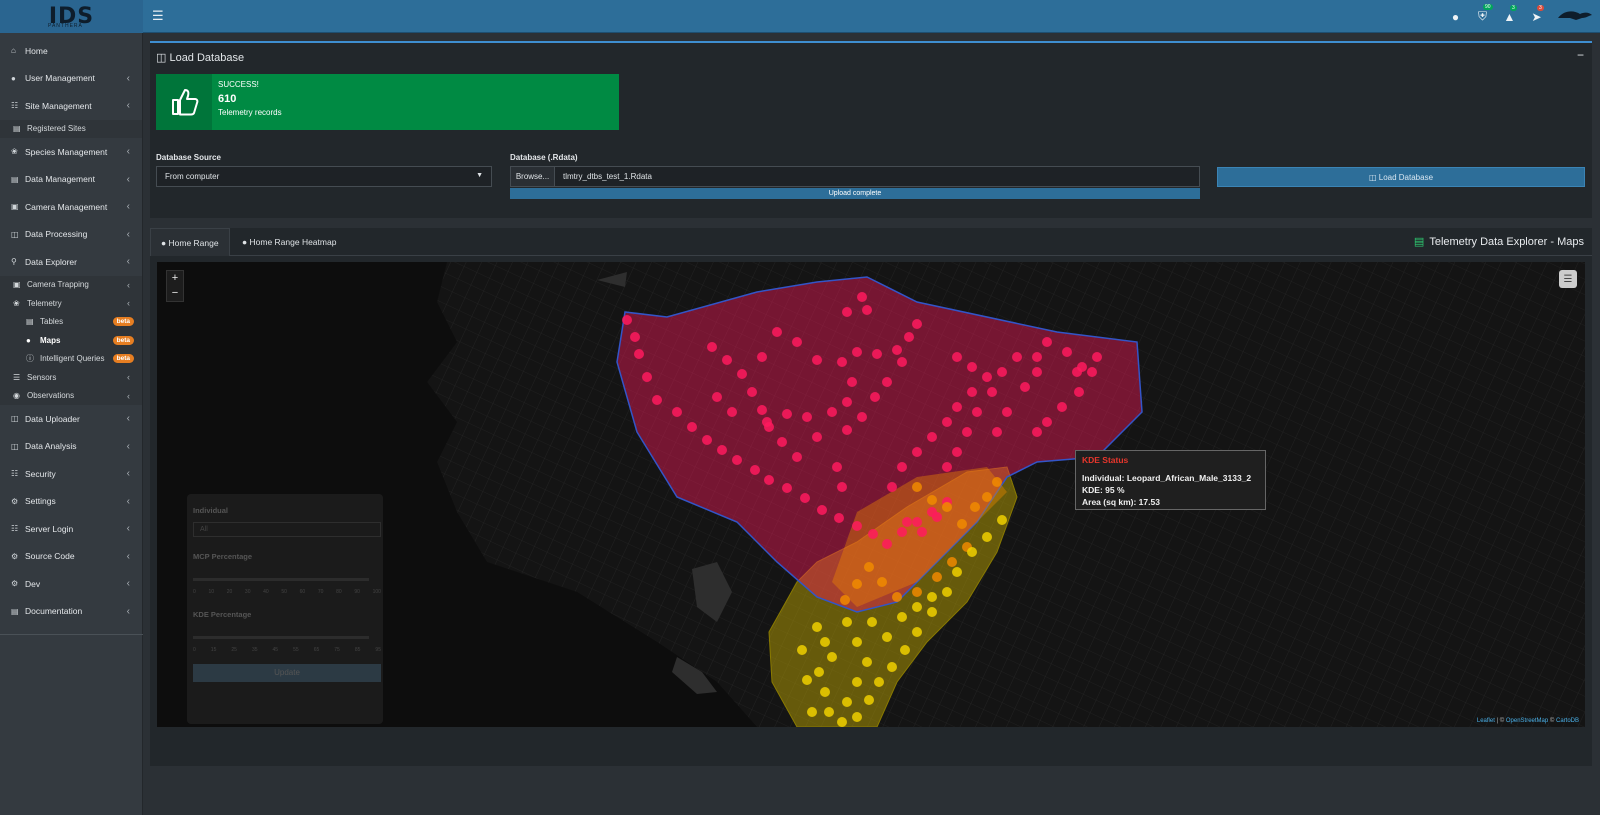 The image size is (1600, 815). What do you see at coordinates (71, 419) in the screenshot?
I see `sidebar-item-data-uploader: ◫ Data Uploader ‹` at bounding box center [71, 419].